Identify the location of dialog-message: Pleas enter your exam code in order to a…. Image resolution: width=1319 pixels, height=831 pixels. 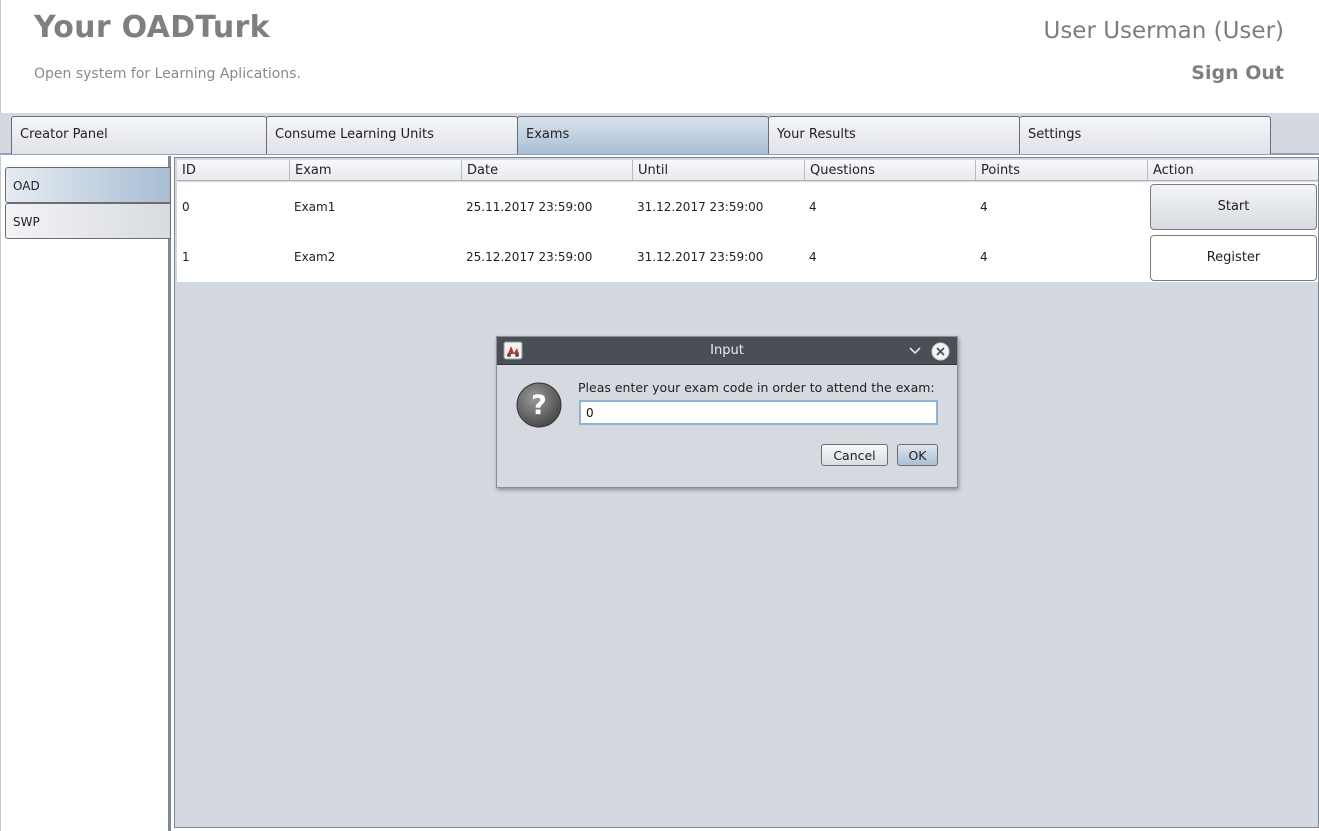
(756, 387).